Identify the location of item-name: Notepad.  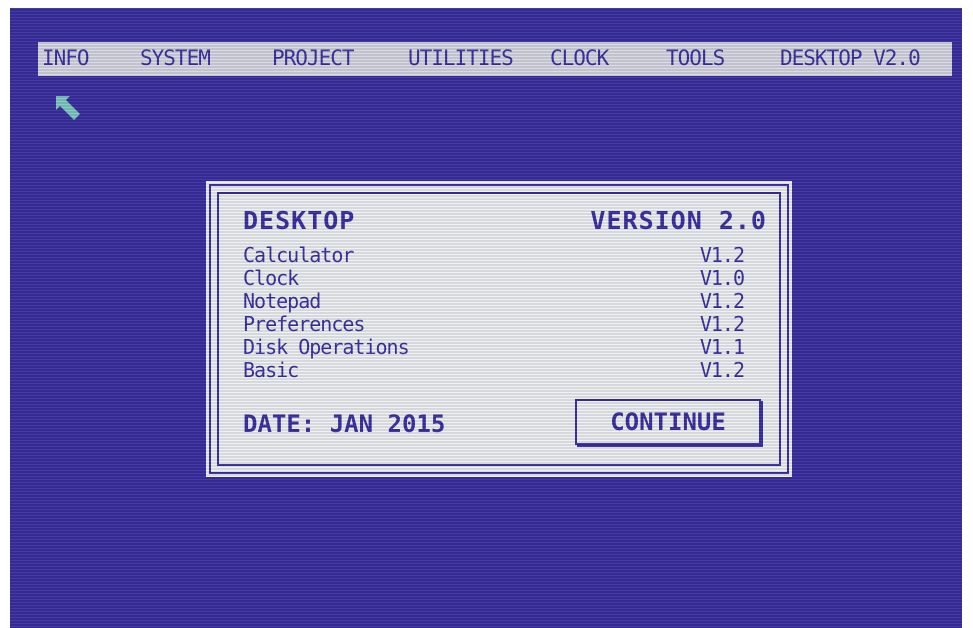
(282, 301).